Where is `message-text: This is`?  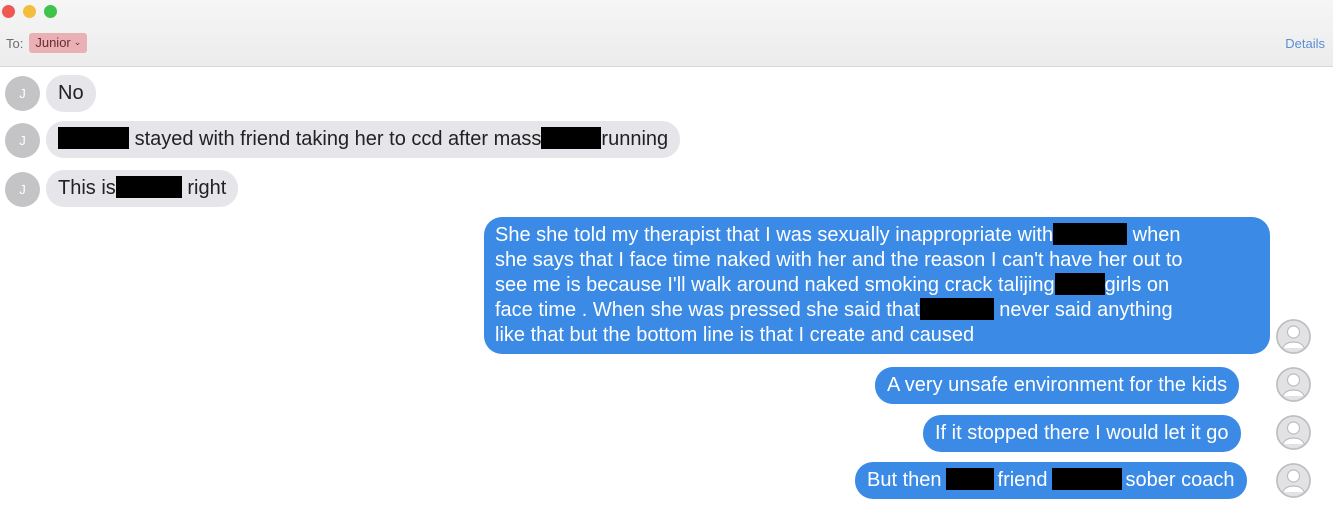
message-text: This is is located at coordinates (87, 188).